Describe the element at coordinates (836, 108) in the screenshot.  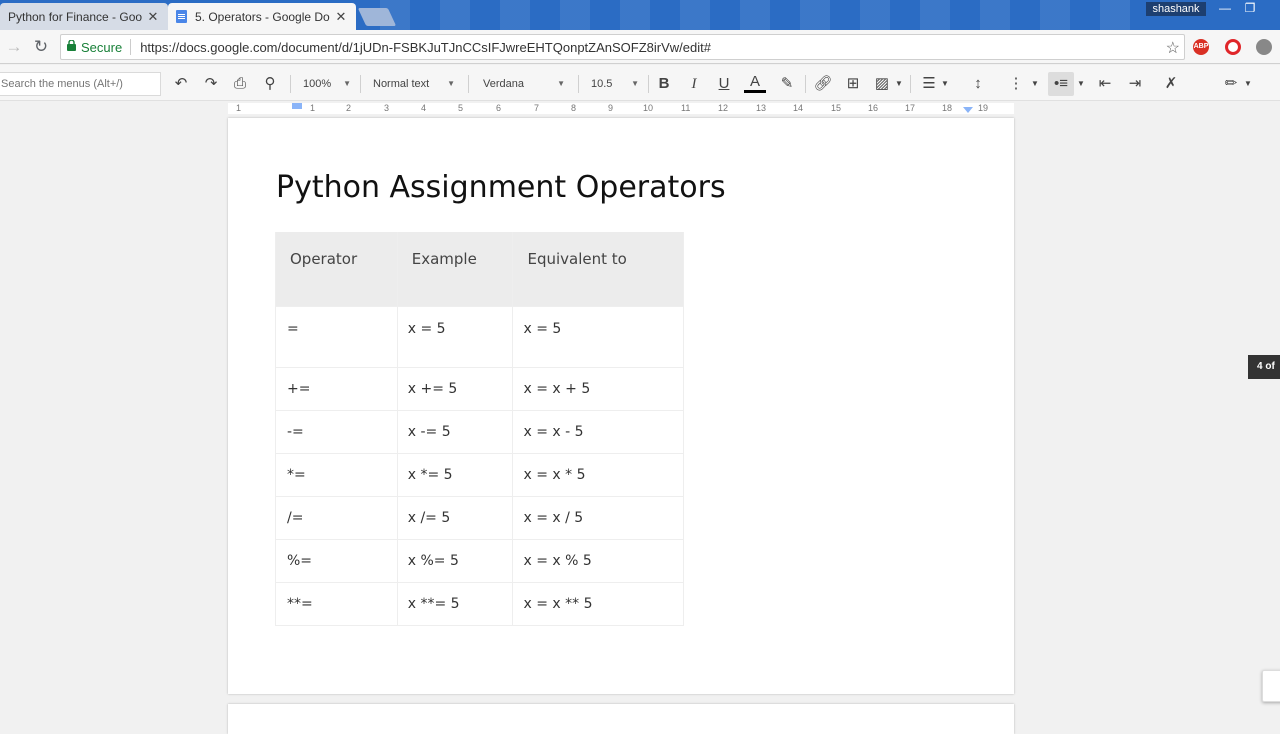
I see `ruler-number: 15` at that location.